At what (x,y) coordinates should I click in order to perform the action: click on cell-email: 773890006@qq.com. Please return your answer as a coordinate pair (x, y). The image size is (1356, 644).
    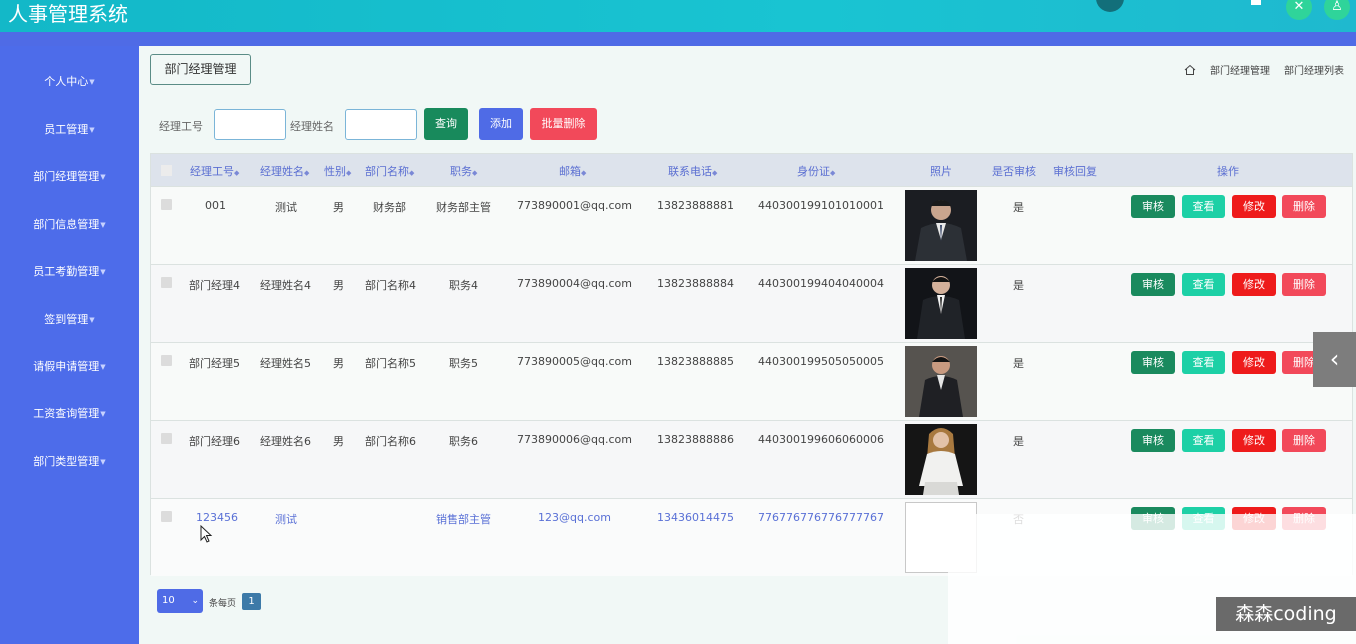
    Looking at the image, I should click on (574, 439).